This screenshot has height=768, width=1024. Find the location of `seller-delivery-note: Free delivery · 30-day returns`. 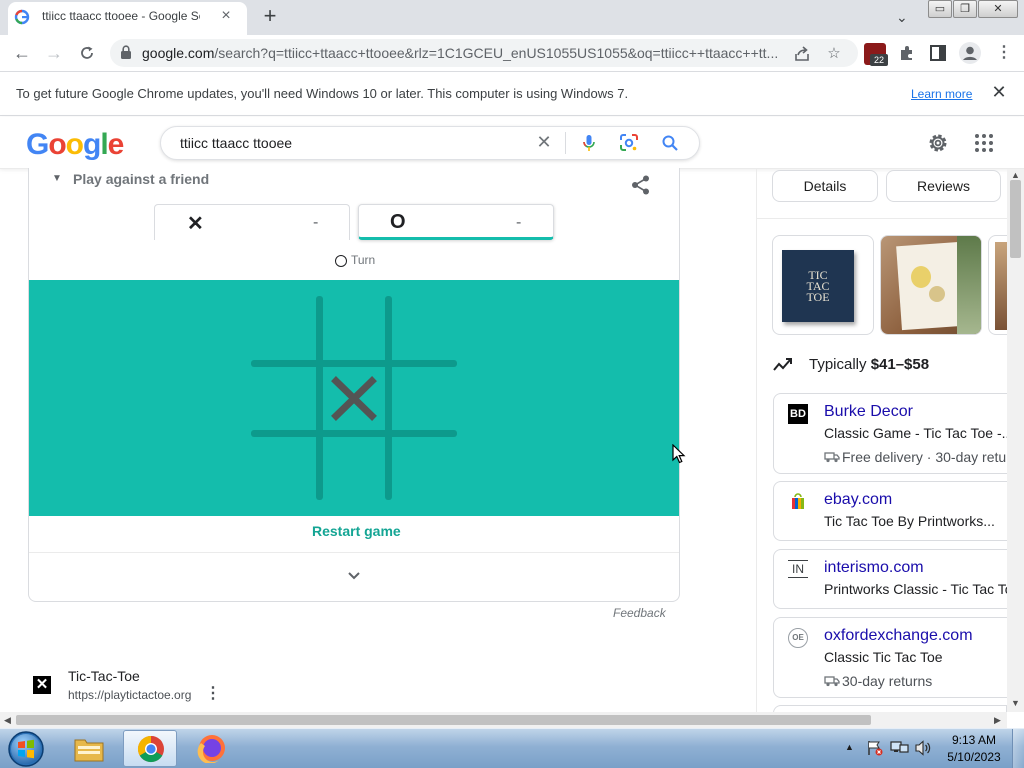

seller-delivery-note: Free delivery · 30-day returns is located at coordinates (926, 457).